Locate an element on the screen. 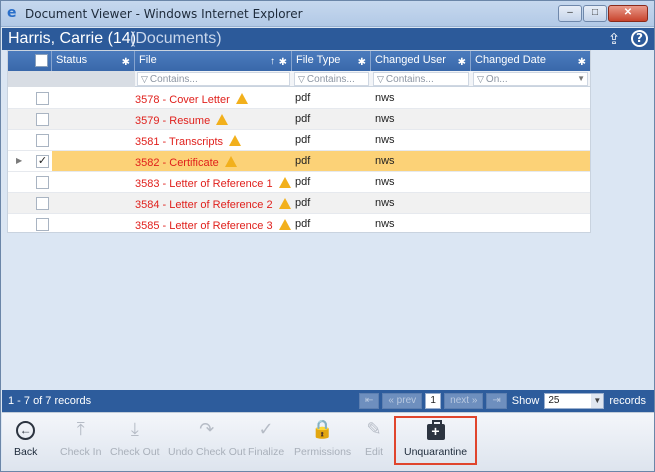 This screenshot has width=655, height=472. show-label: Show is located at coordinates (525, 401).